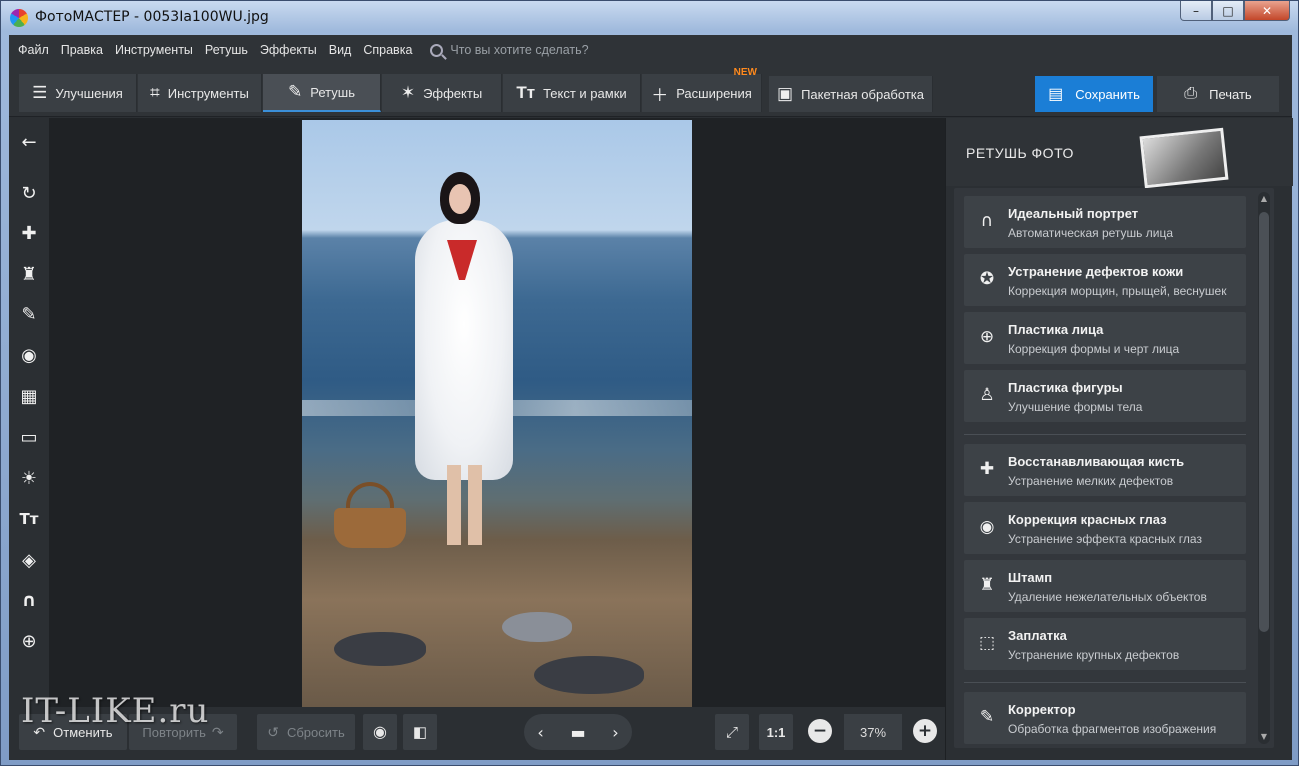 This screenshot has height=766, width=1299. Describe the element at coordinates (1094, 349) in the screenshot. I see `tool-description: Коррекция формы и черт лица` at that location.